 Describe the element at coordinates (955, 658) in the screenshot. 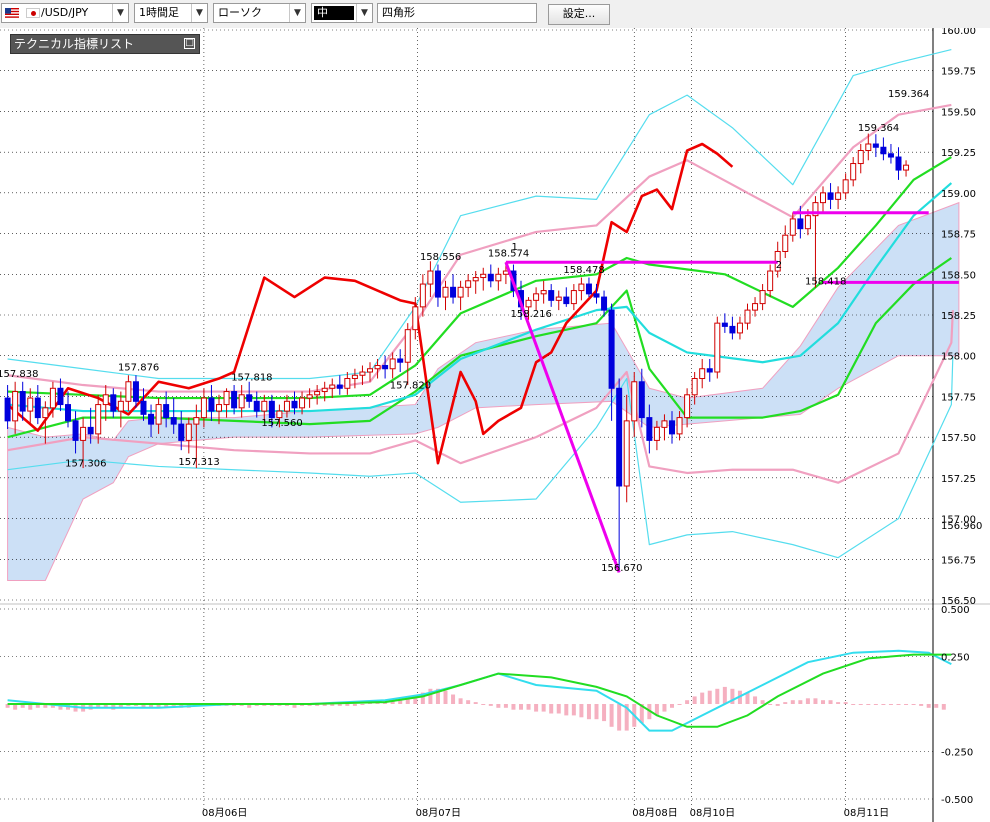

I see `macd-y-tick-label: 0.250` at that location.